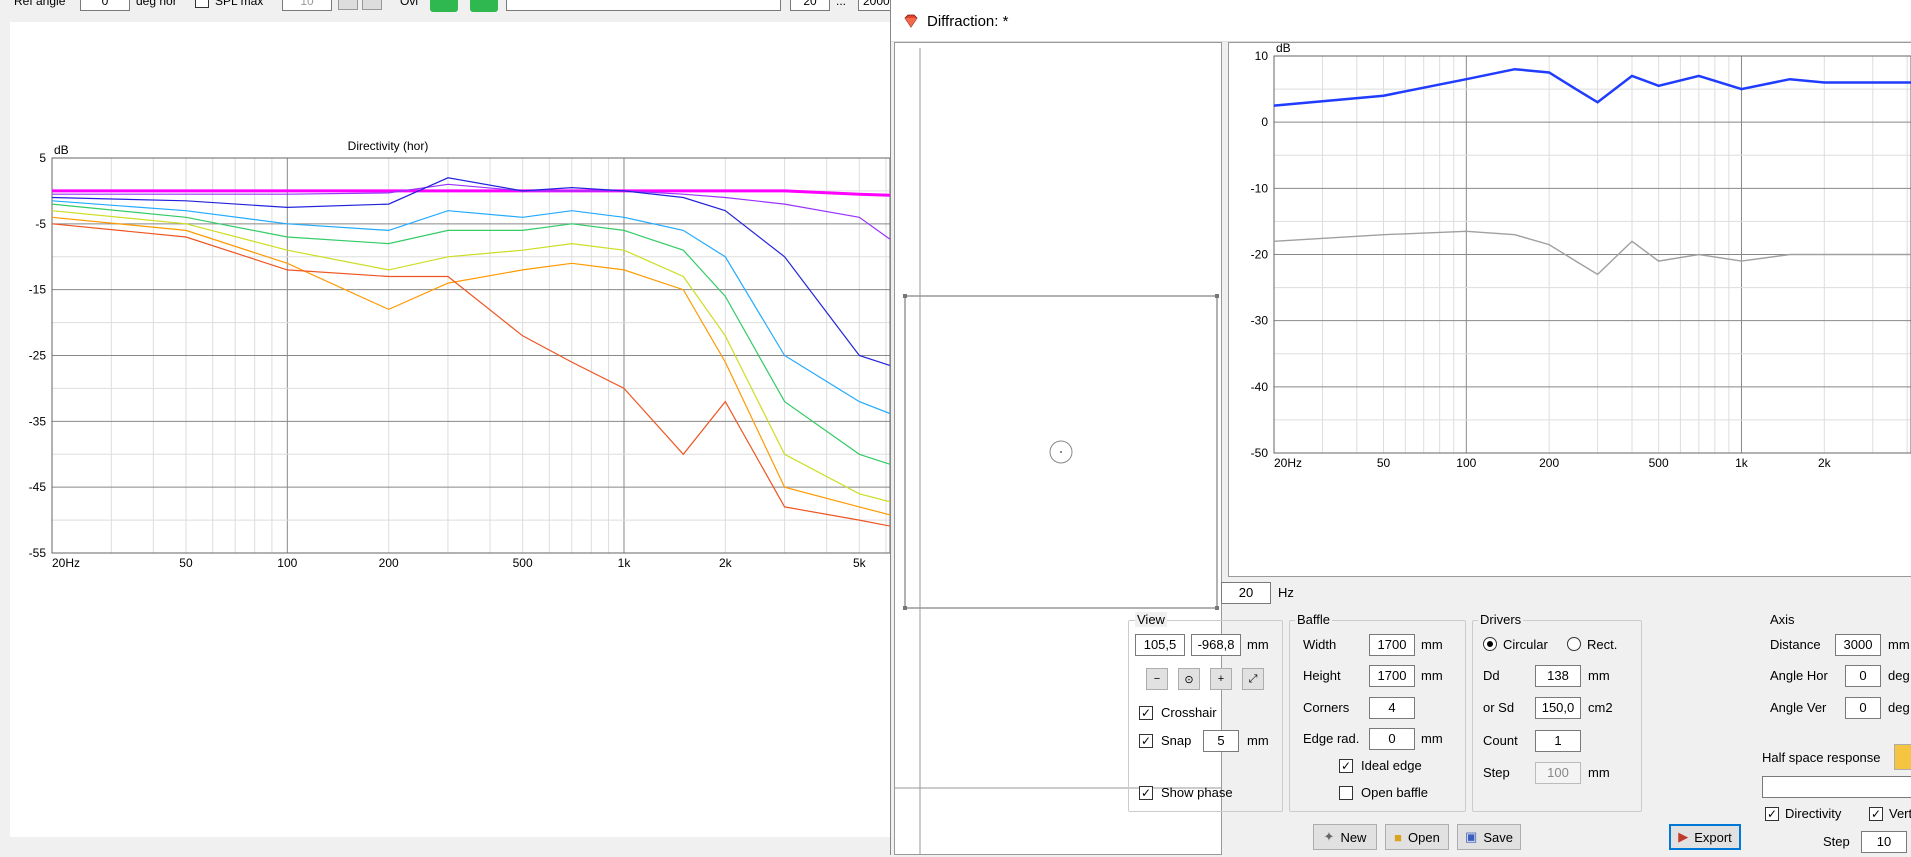 Image resolution: width=1911 pixels, height=857 pixels. Describe the element at coordinates (643, 5) in the screenshot. I see `overlay-input` at that location.